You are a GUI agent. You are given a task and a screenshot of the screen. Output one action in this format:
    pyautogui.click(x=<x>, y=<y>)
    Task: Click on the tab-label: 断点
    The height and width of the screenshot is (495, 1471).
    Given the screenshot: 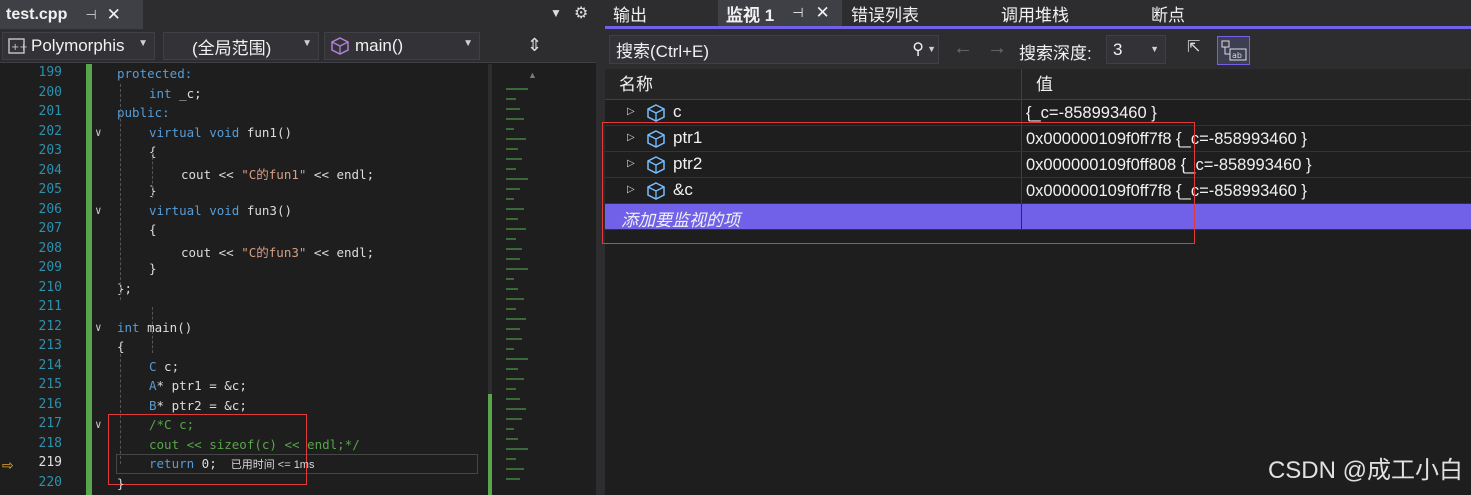 What is the action you would take?
    pyautogui.click(x=1168, y=15)
    